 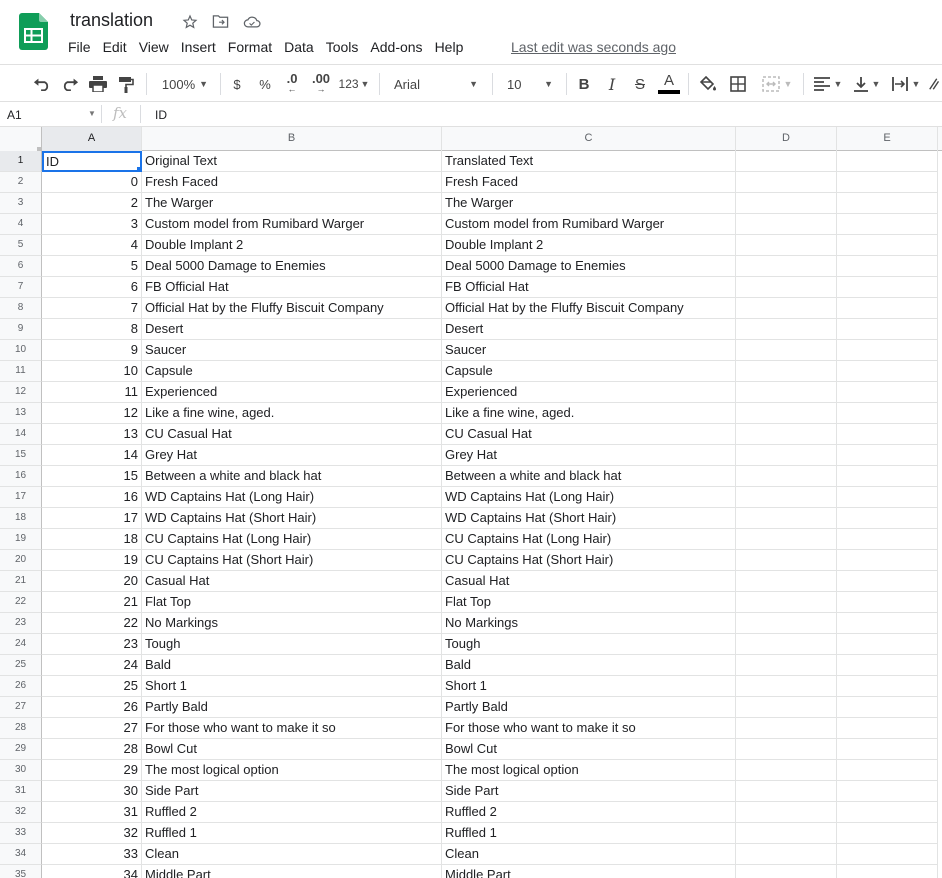 What do you see at coordinates (21, 287) in the screenshot?
I see `row-header: 7` at bounding box center [21, 287].